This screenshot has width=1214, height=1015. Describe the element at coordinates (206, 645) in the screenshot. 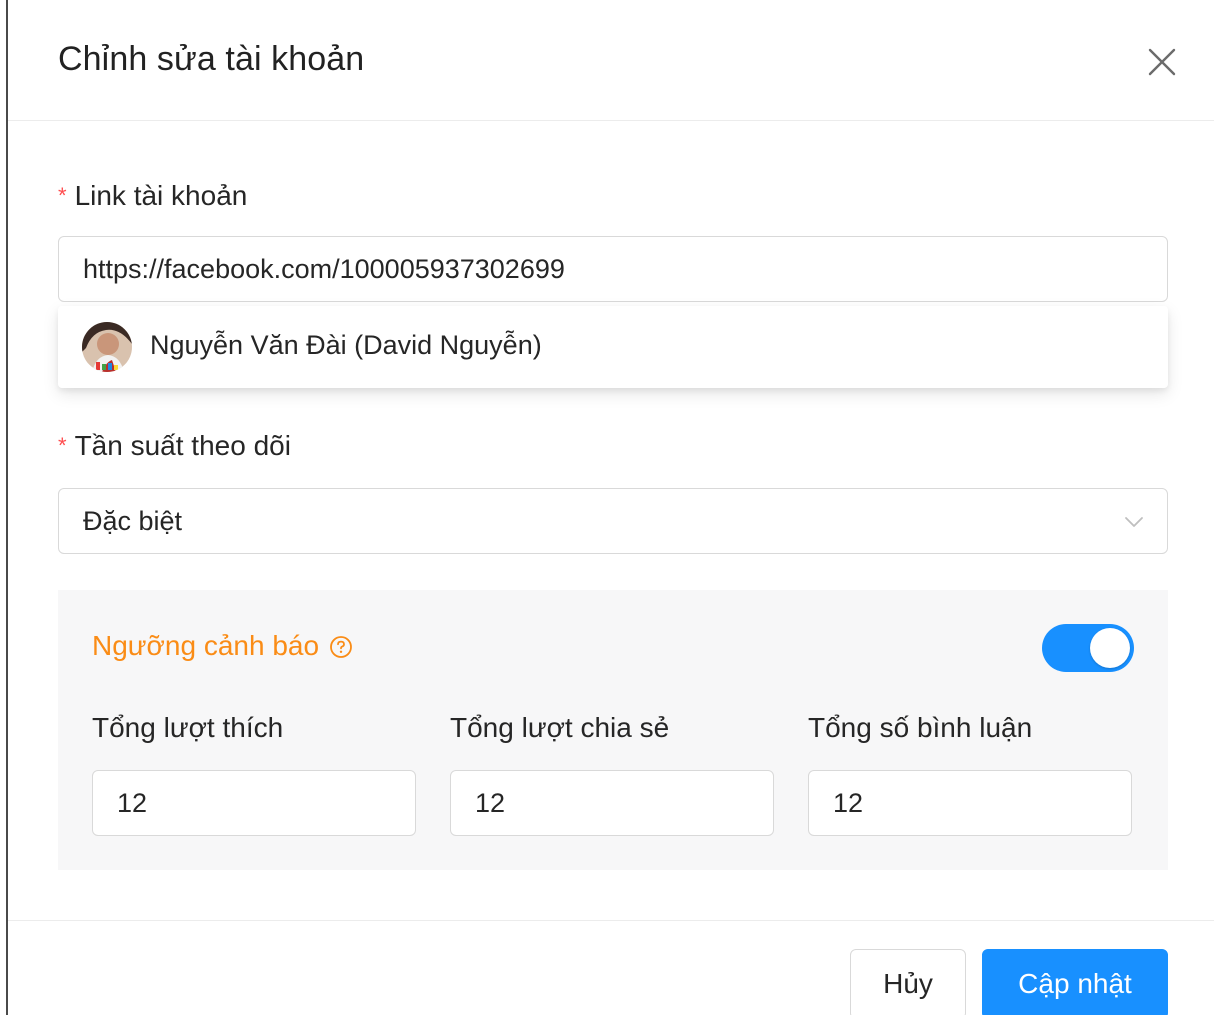

I see `threshold-title-text: Ngưỡng cảnh báo` at that location.